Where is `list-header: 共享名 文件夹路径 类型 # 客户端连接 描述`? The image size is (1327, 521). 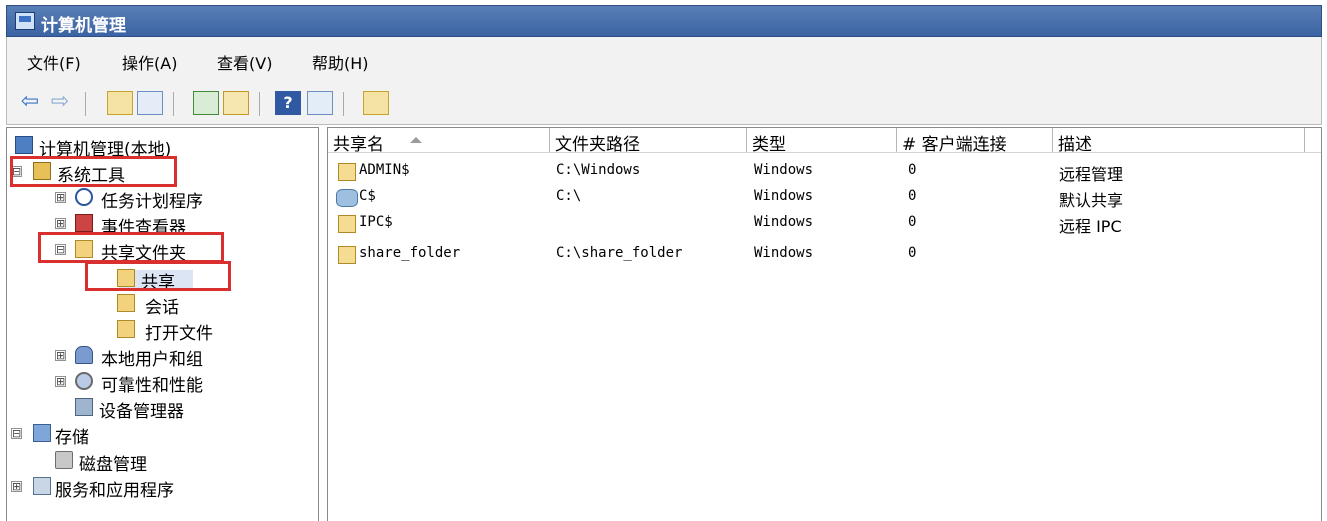
list-header: 共享名 文件夹路径 类型 # 客户端连接 描述 is located at coordinates (824, 141).